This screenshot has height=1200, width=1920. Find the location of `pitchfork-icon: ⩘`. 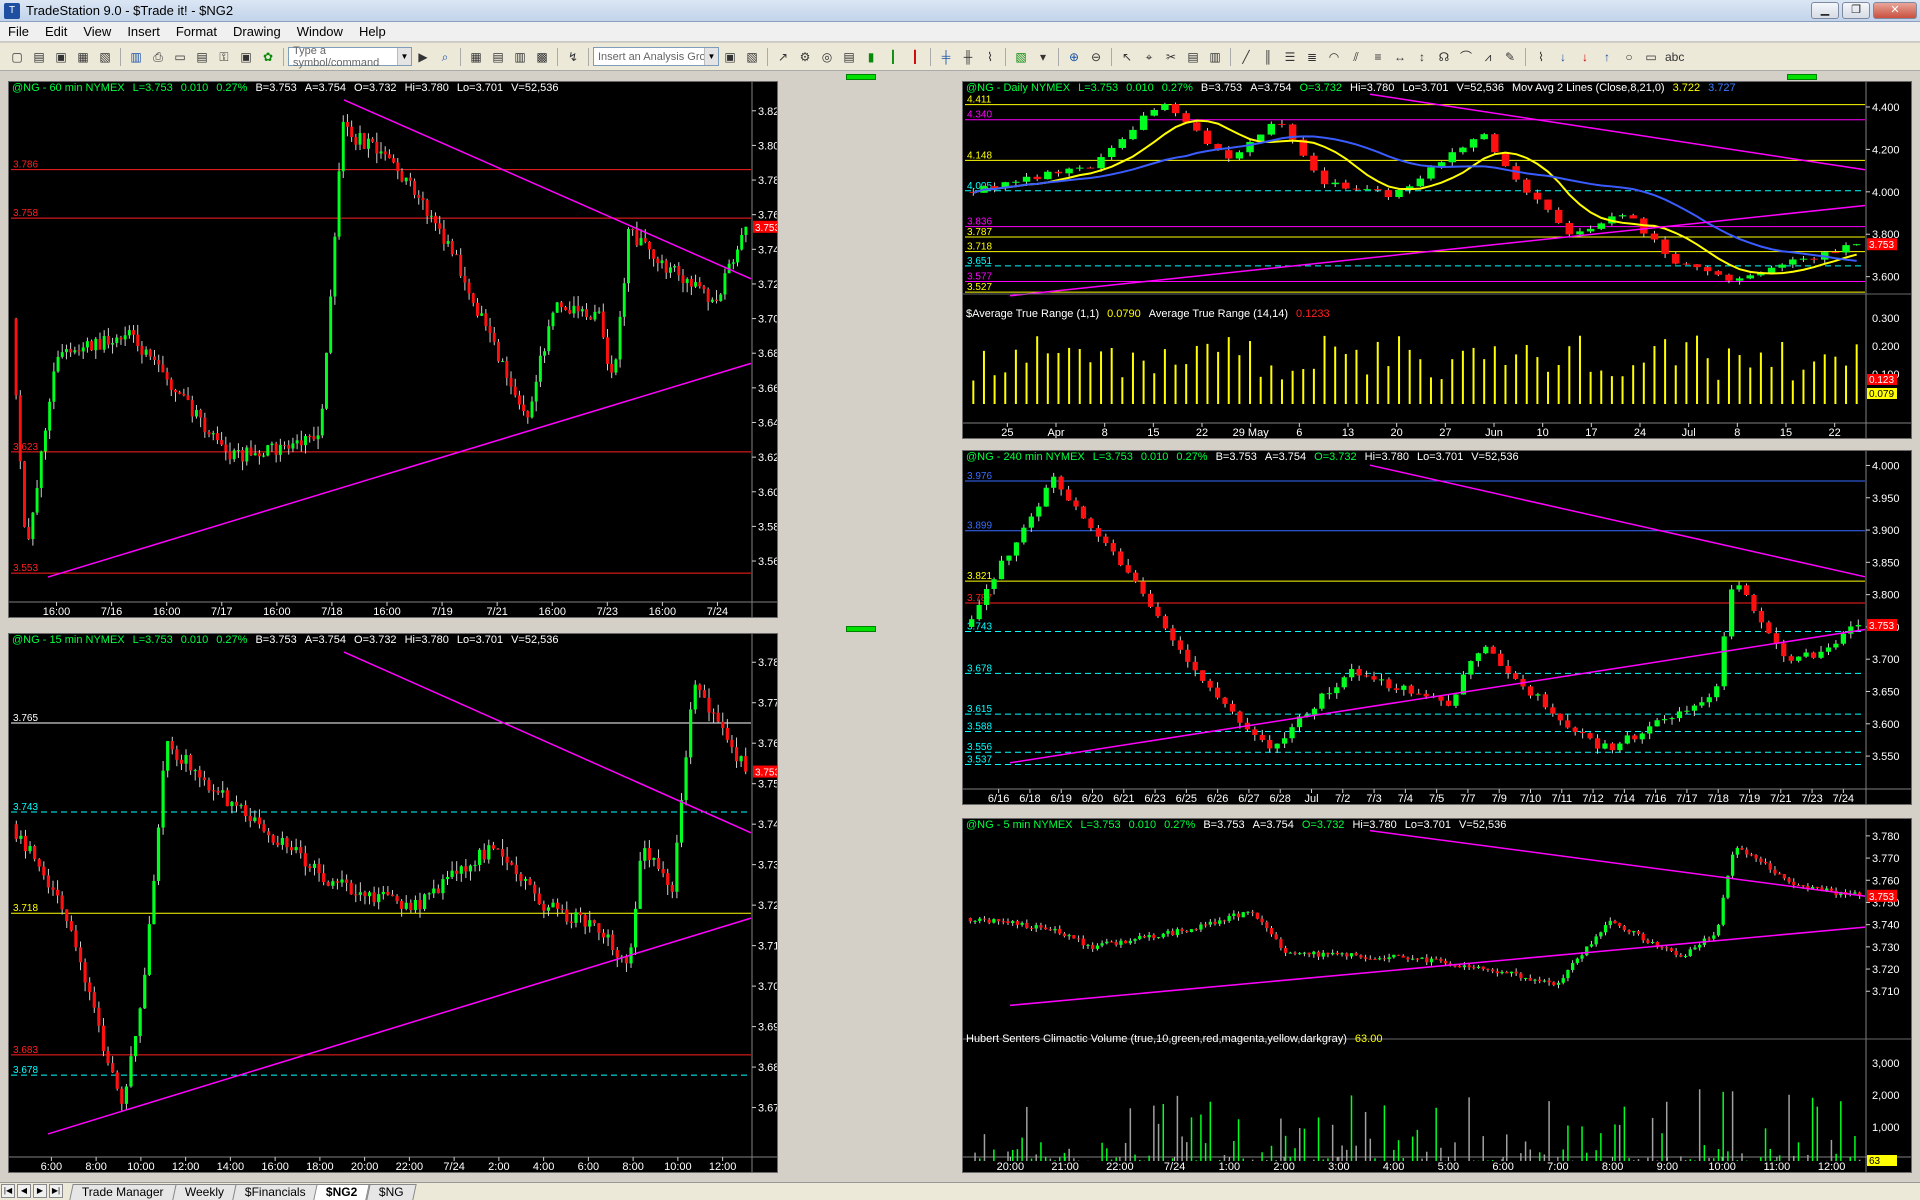

pitchfork-icon: ⩘ is located at coordinates (1488, 57).